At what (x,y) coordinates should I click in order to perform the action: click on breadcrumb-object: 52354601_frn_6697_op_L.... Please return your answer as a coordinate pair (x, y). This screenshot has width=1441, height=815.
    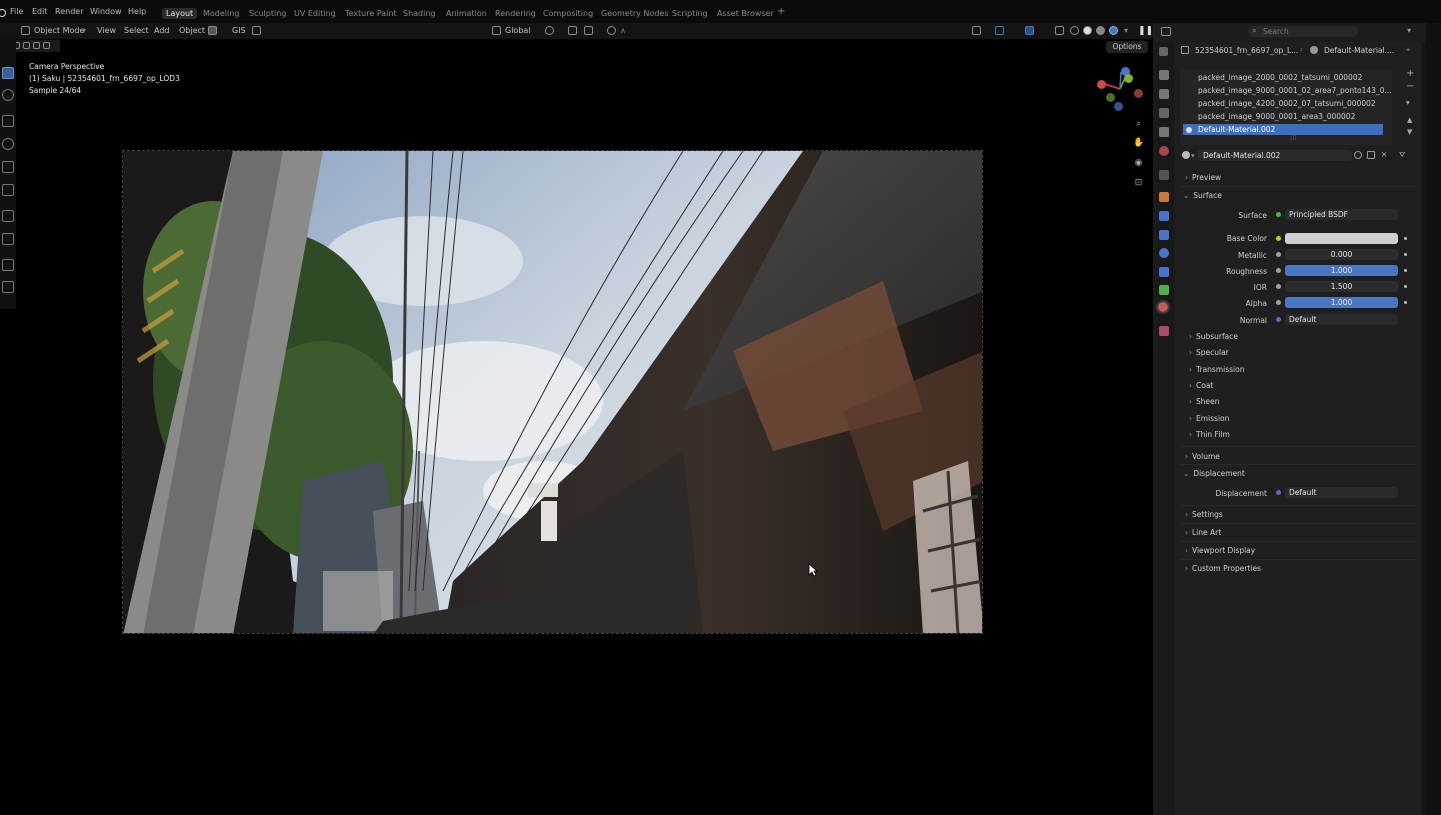
    Looking at the image, I should click on (1246, 50).